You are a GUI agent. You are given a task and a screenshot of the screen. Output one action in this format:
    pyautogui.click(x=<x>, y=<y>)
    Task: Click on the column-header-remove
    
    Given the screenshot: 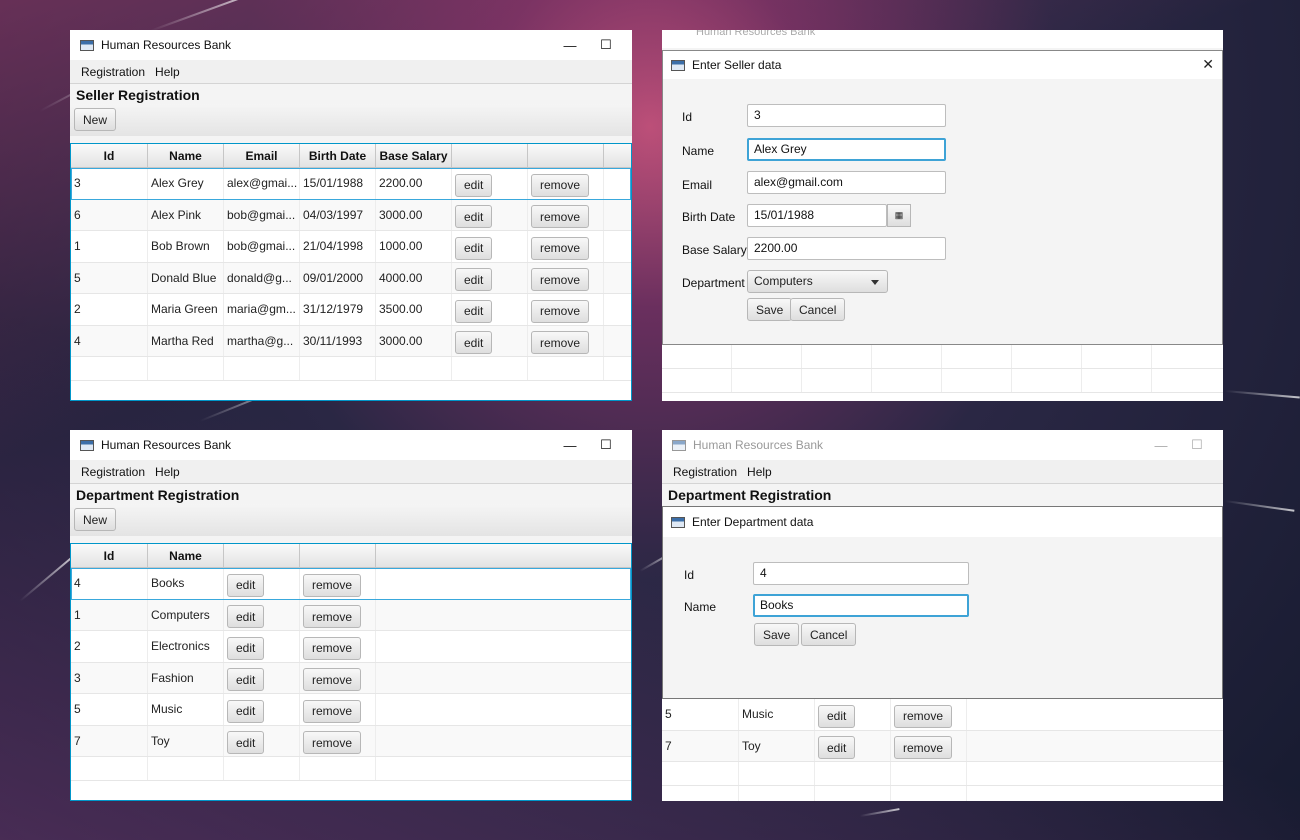 What is the action you would take?
    pyautogui.click(x=566, y=155)
    